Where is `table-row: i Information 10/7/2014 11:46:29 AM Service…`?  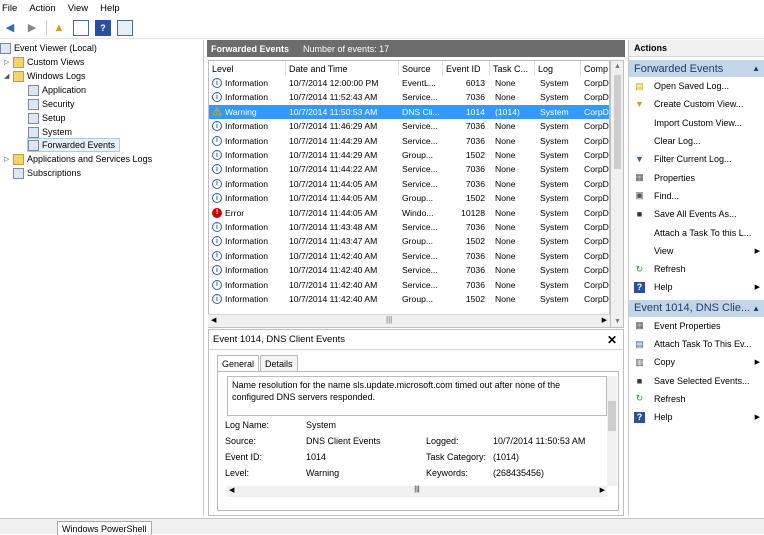
table-row: i Information 10/7/2014 11:46:29 AM Service… is located at coordinates (409, 126).